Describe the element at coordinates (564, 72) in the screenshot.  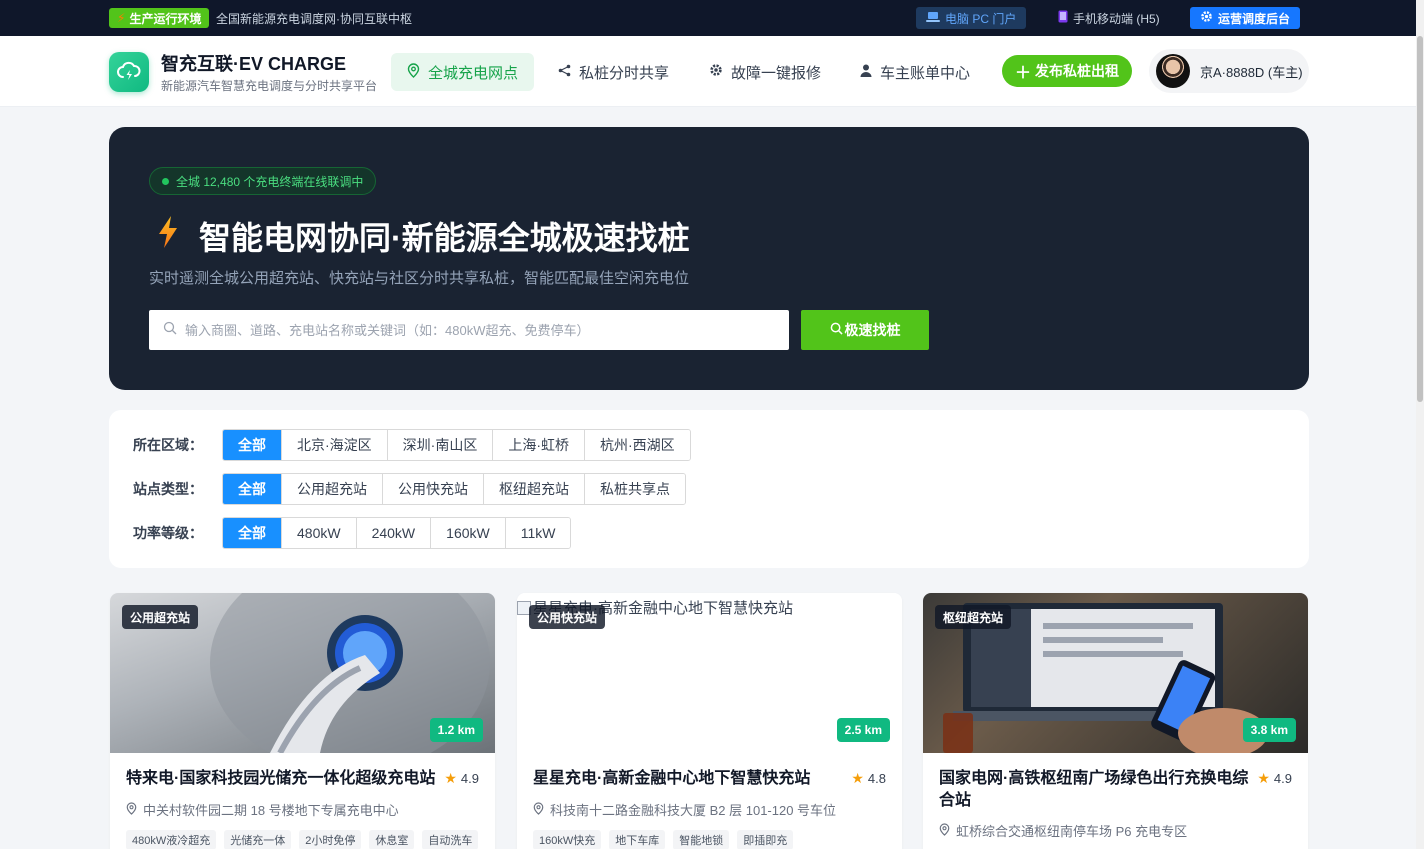
I see `share-icon` at that location.